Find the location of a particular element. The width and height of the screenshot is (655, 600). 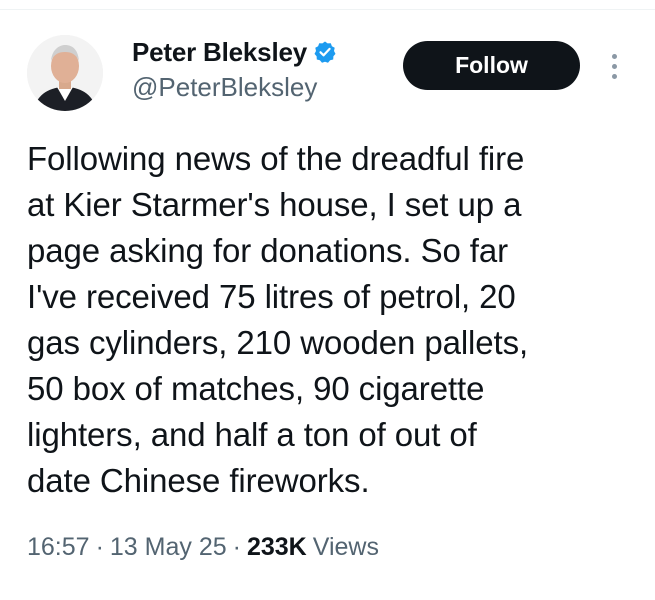

more-dots-icon is located at coordinates (614, 66).